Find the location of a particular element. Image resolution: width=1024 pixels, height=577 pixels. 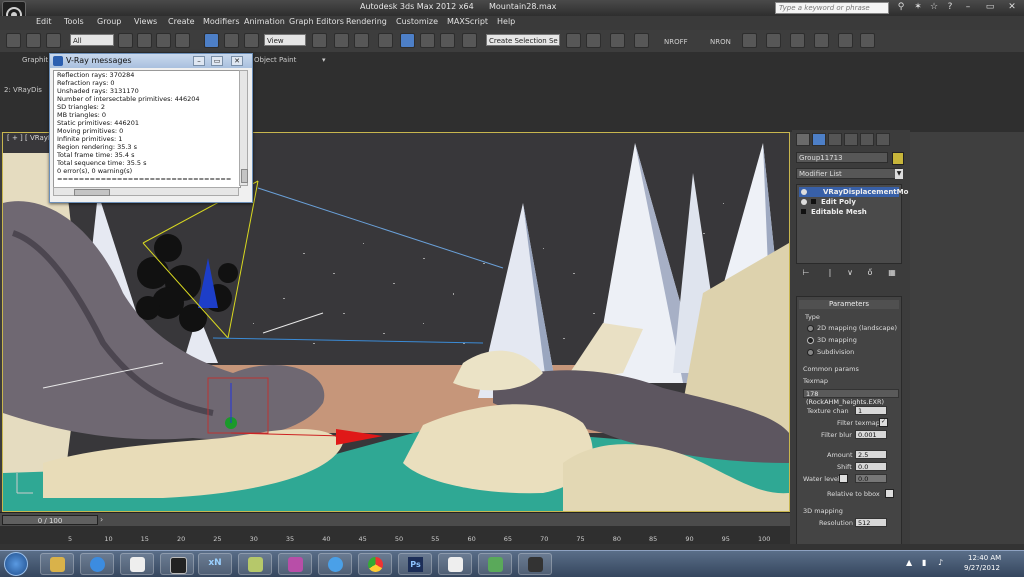

nroff-button: NROFF is located at coordinates (676, 42).